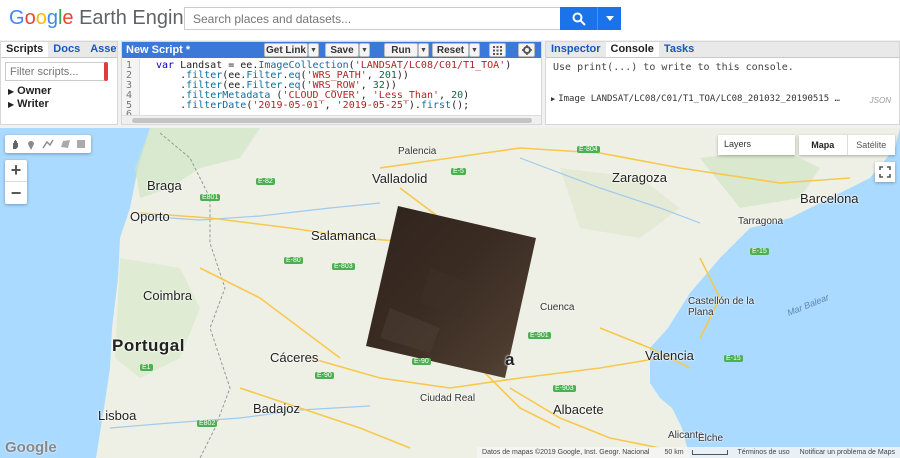 The image size is (900, 458). I want to click on fullscreen-icon, so click(885, 172).